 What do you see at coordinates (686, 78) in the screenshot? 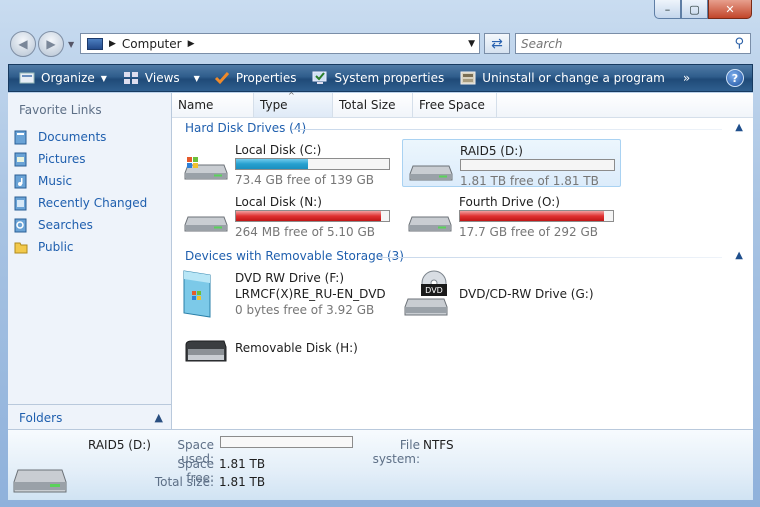
I see `more-commands-button: »` at bounding box center [686, 78].